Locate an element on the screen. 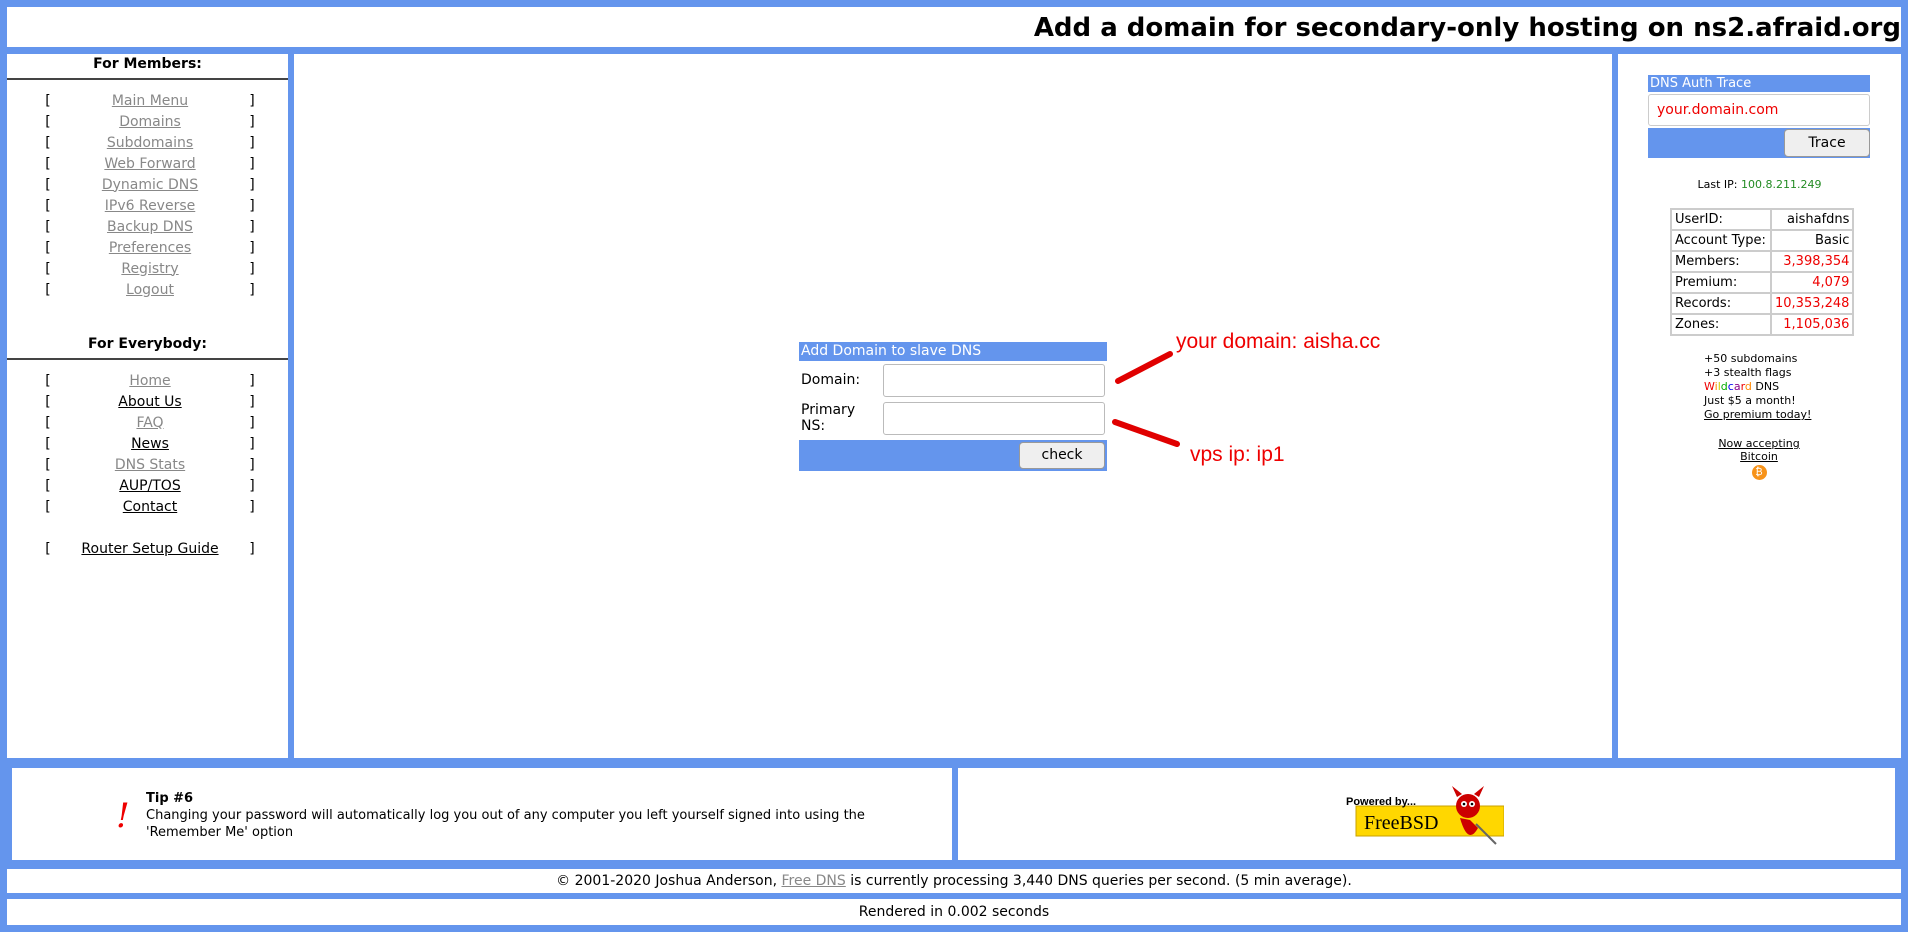  nav-link-backup-dns: Backup DNS is located at coordinates (150, 227).